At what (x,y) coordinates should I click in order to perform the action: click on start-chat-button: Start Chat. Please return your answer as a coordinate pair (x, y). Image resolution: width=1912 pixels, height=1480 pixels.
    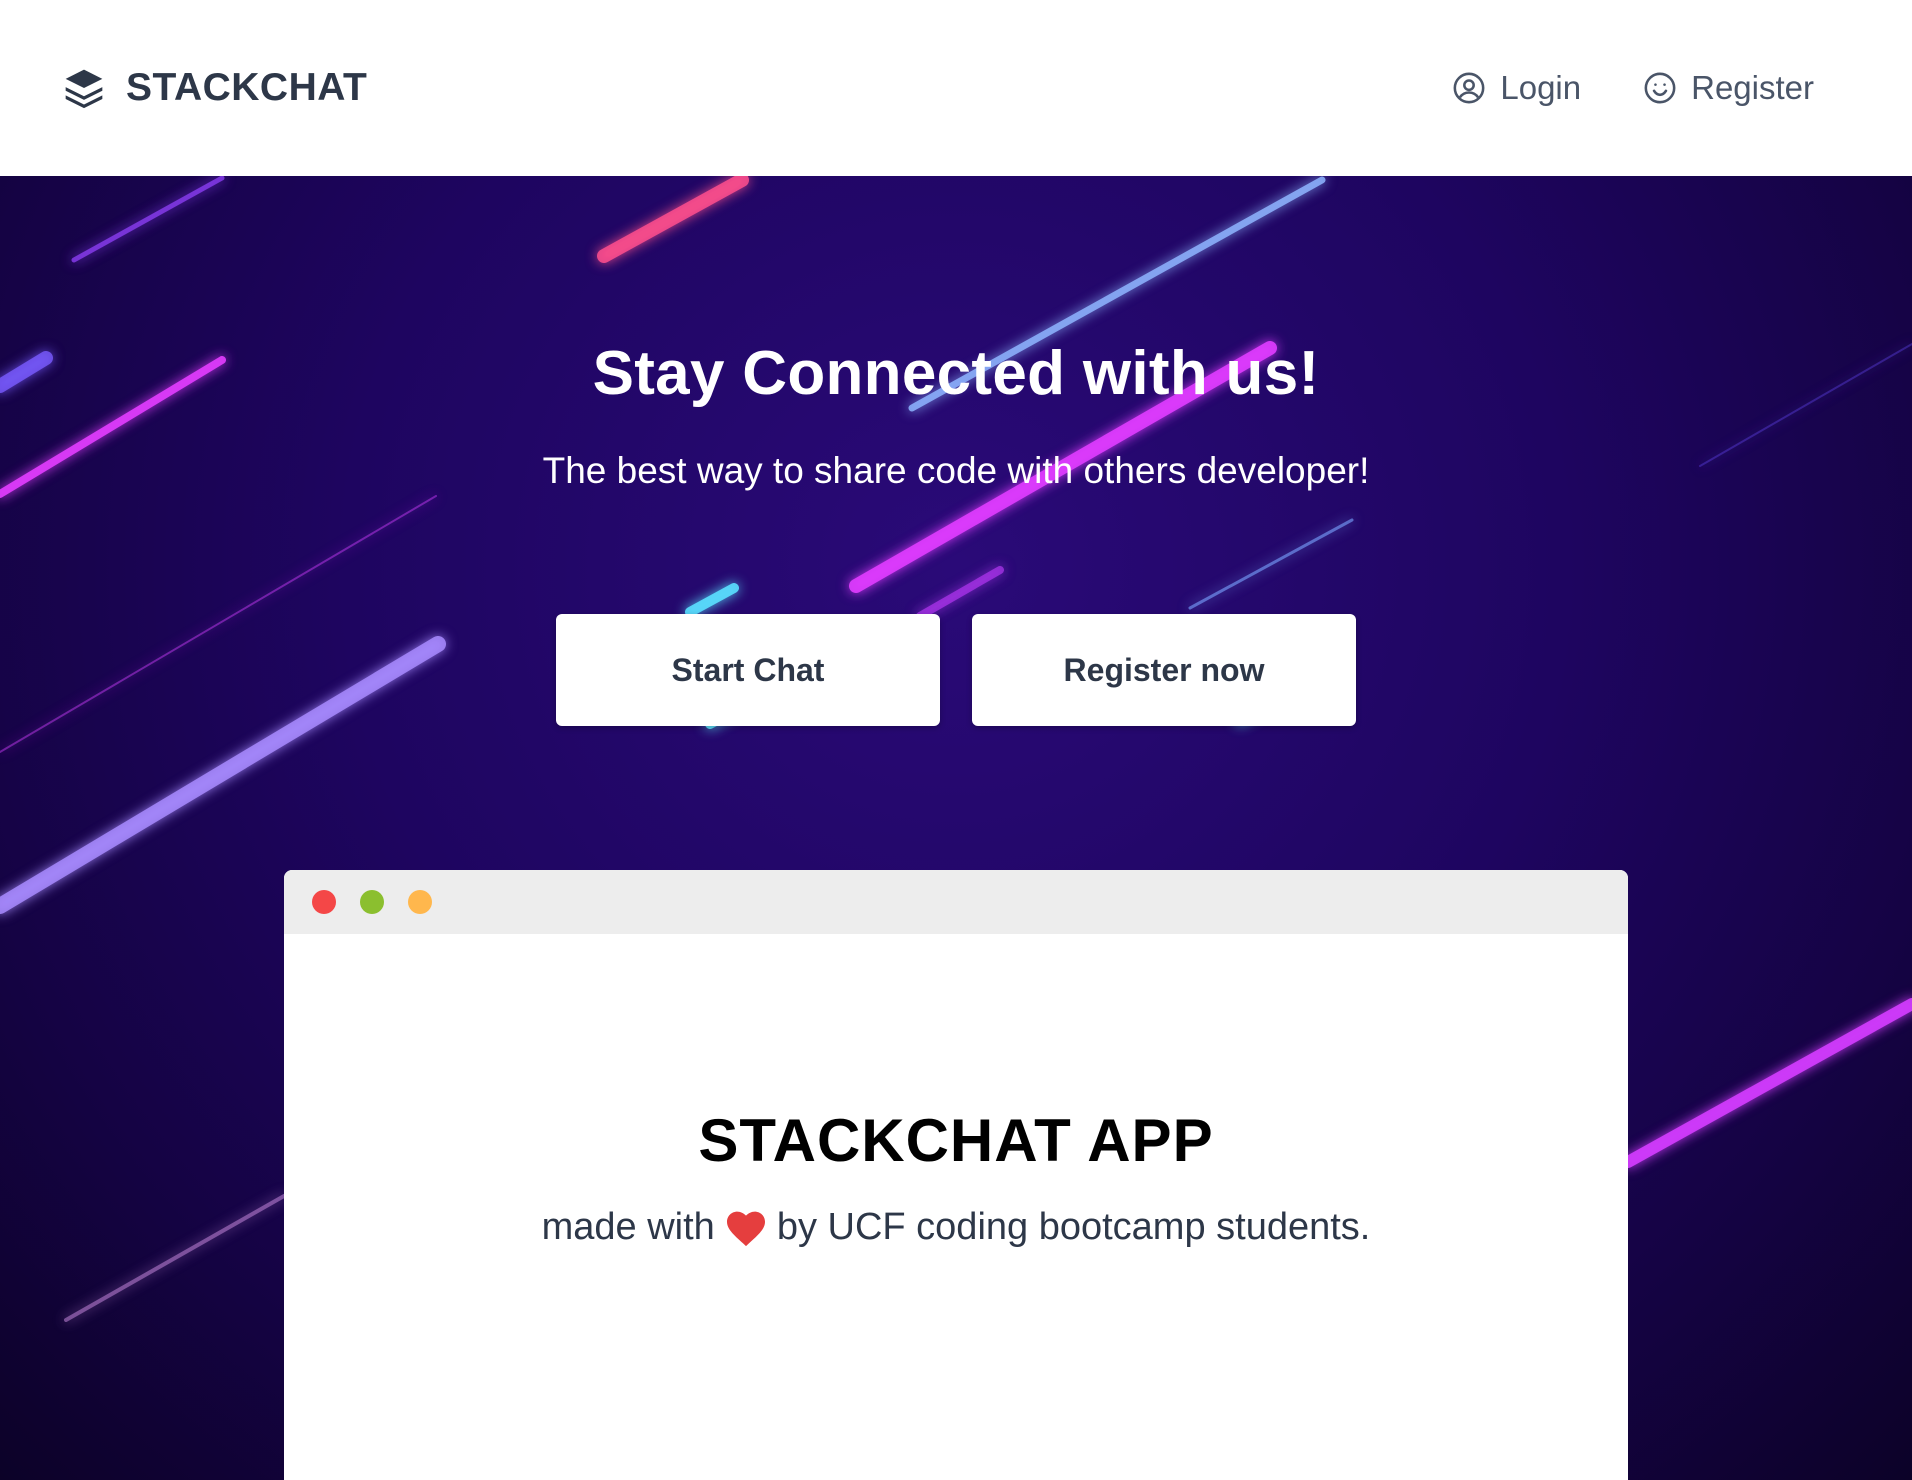
    Looking at the image, I should click on (748, 670).